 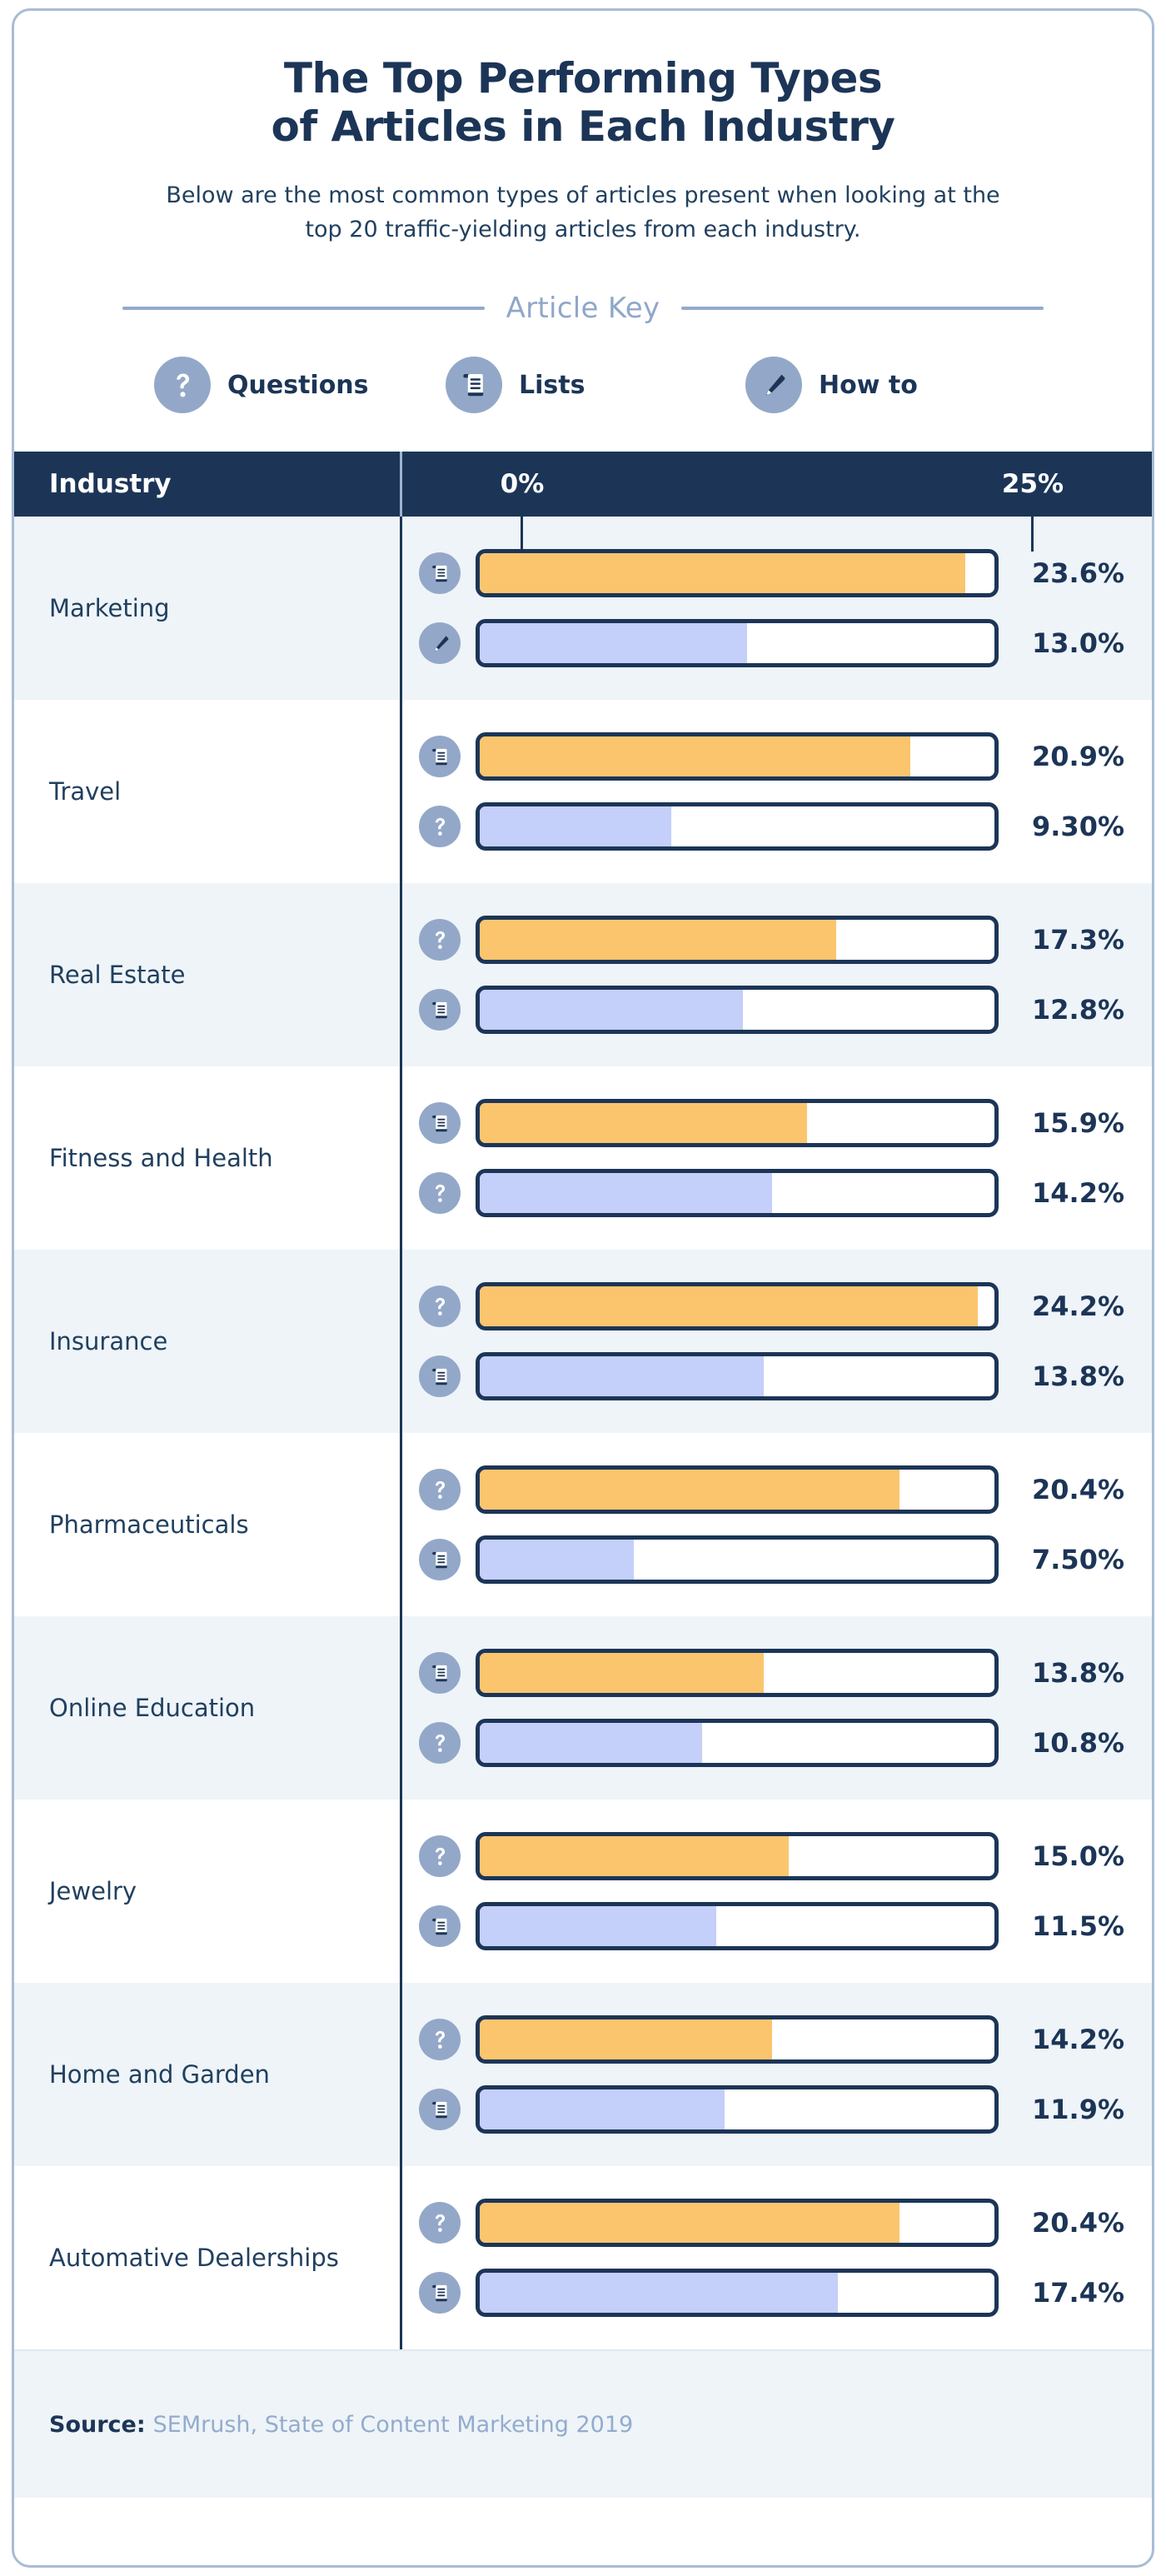 What do you see at coordinates (583, 308) in the screenshot?
I see `article-key-title: Article Key` at bounding box center [583, 308].